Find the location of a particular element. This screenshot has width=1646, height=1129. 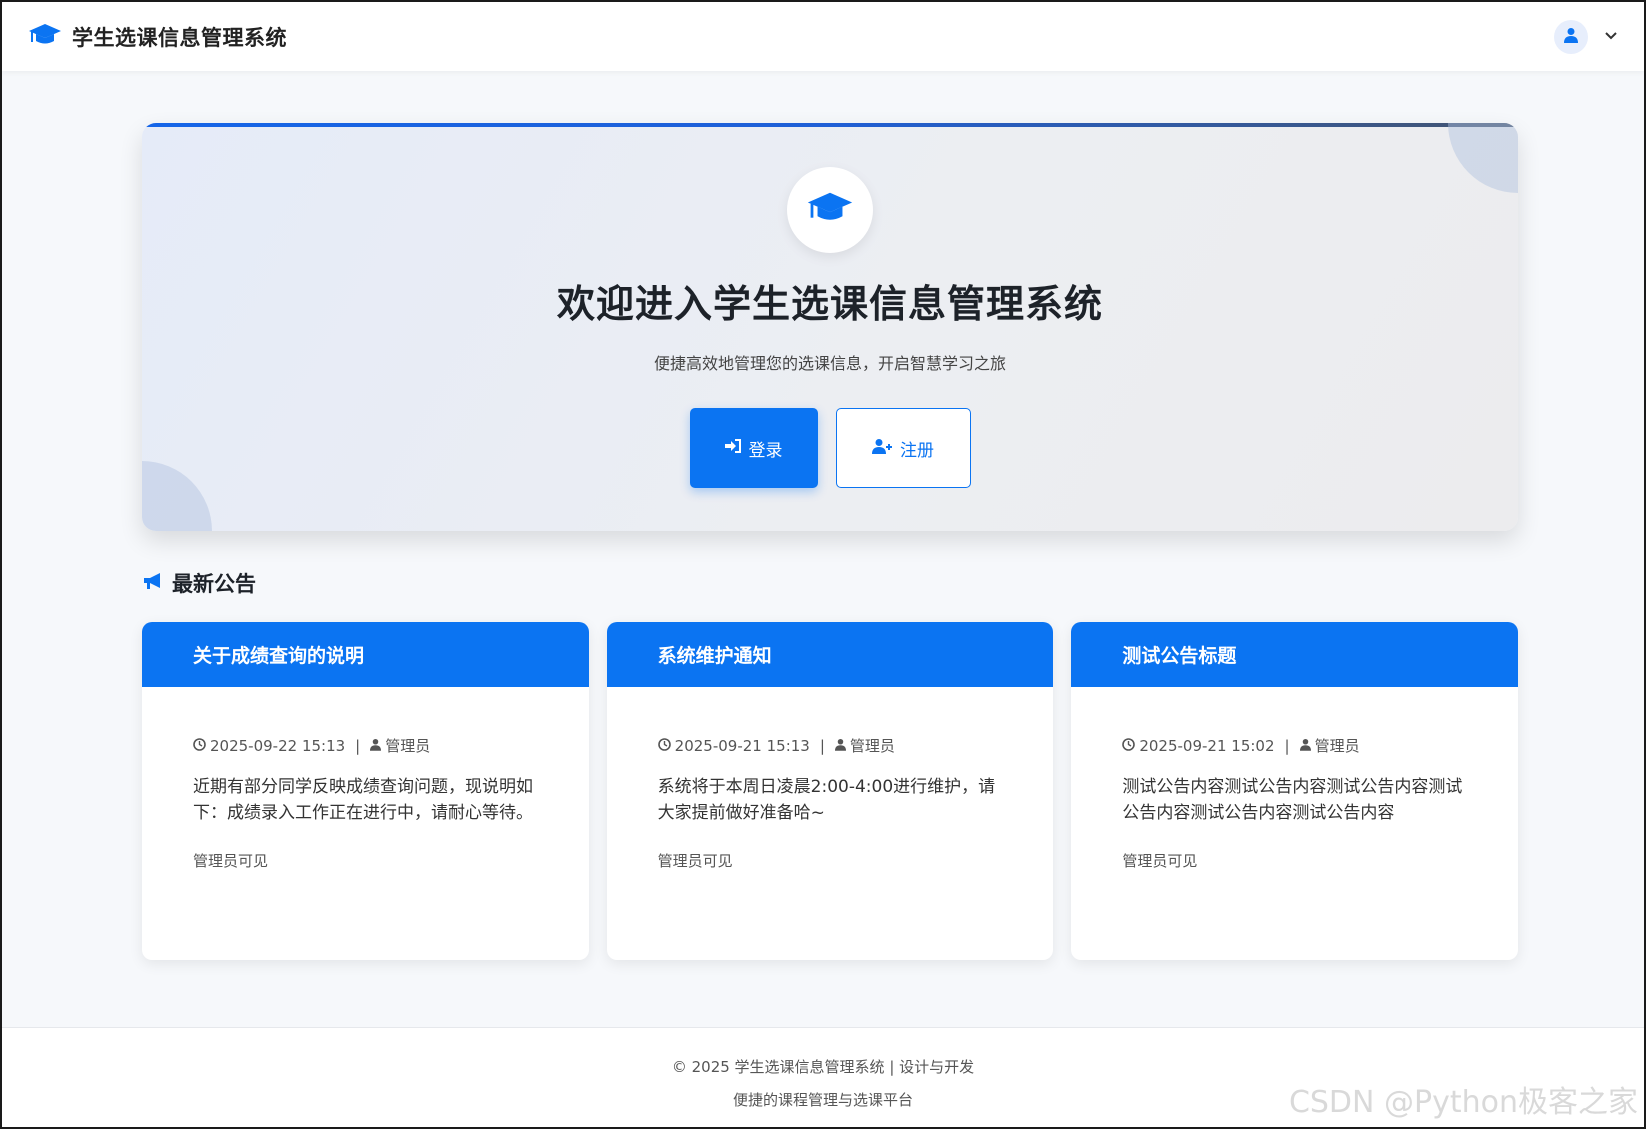

footer-copyright: © 2025 学生选课信息管理系统 | 设计与开发 is located at coordinates (823, 1067).